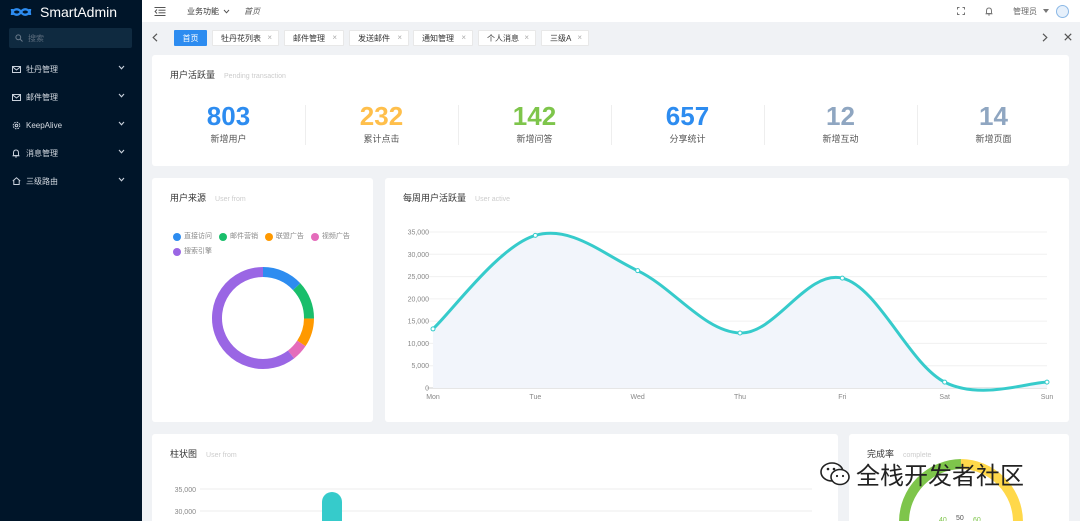 The width and height of the screenshot is (1080, 521). What do you see at coordinates (192, 252) in the screenshot?
I see `legend-item: 搜索引擎` at bounding box center [192, 252].